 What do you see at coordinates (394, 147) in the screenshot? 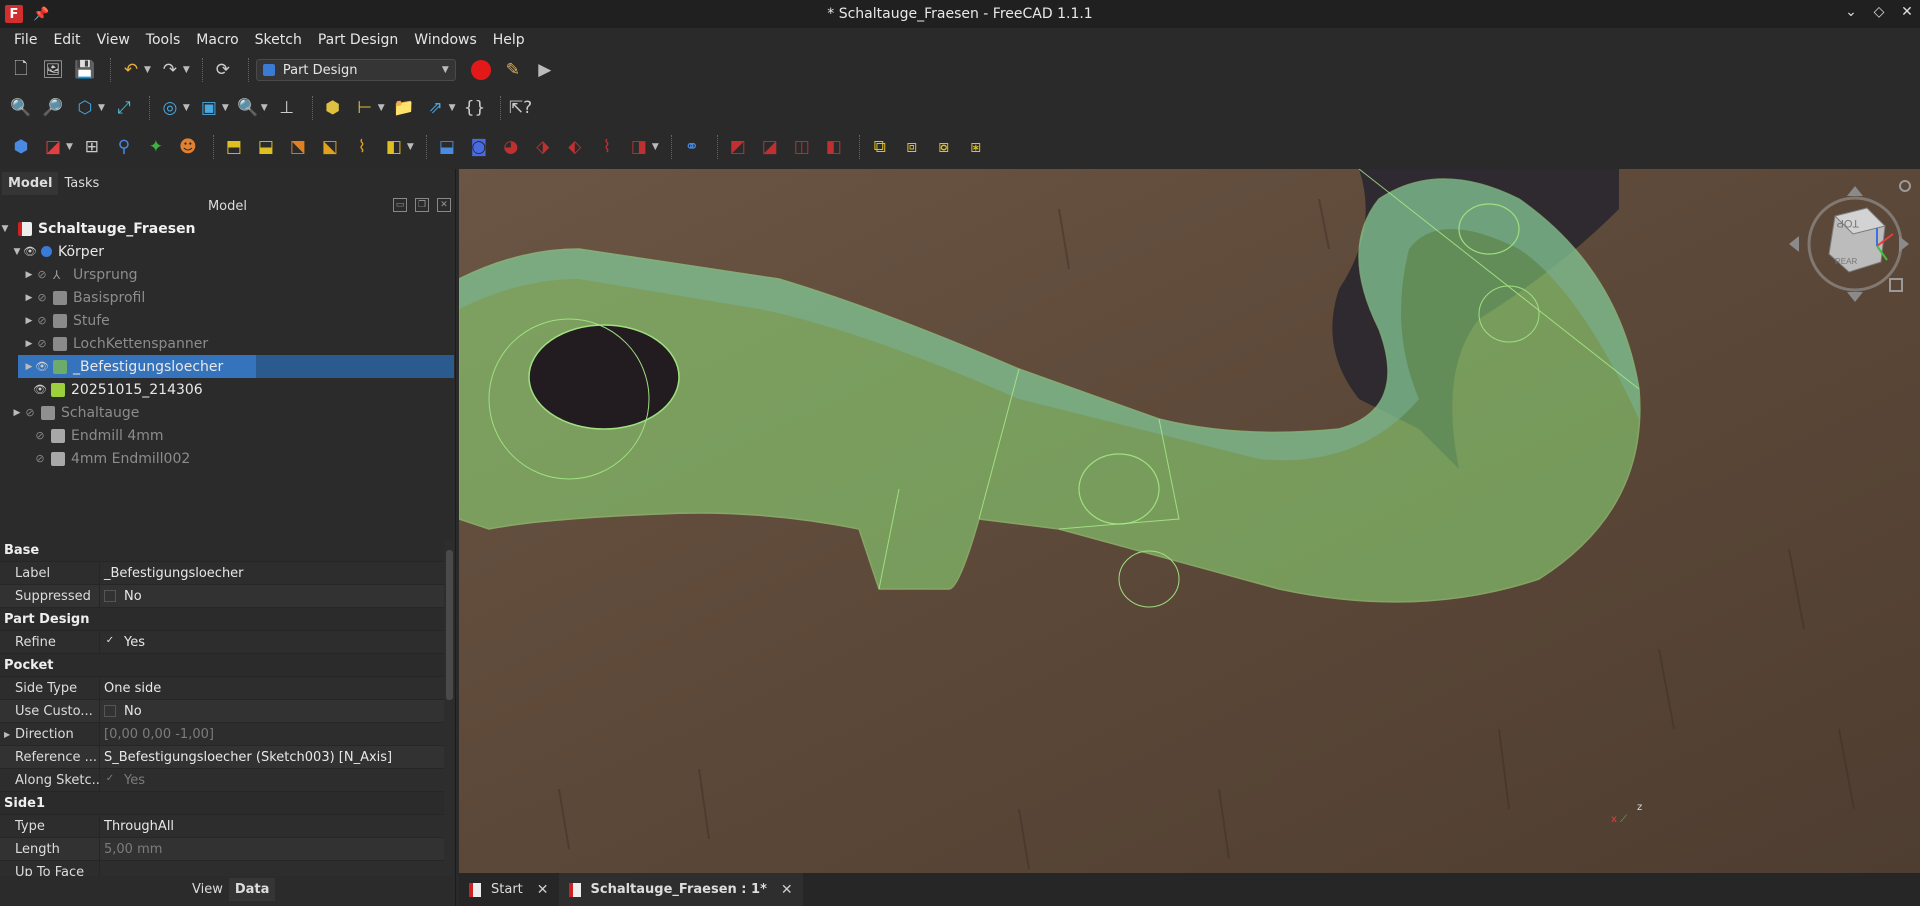
I see `additive-primitive-icon: ◧` at bounding box center [394, 147].